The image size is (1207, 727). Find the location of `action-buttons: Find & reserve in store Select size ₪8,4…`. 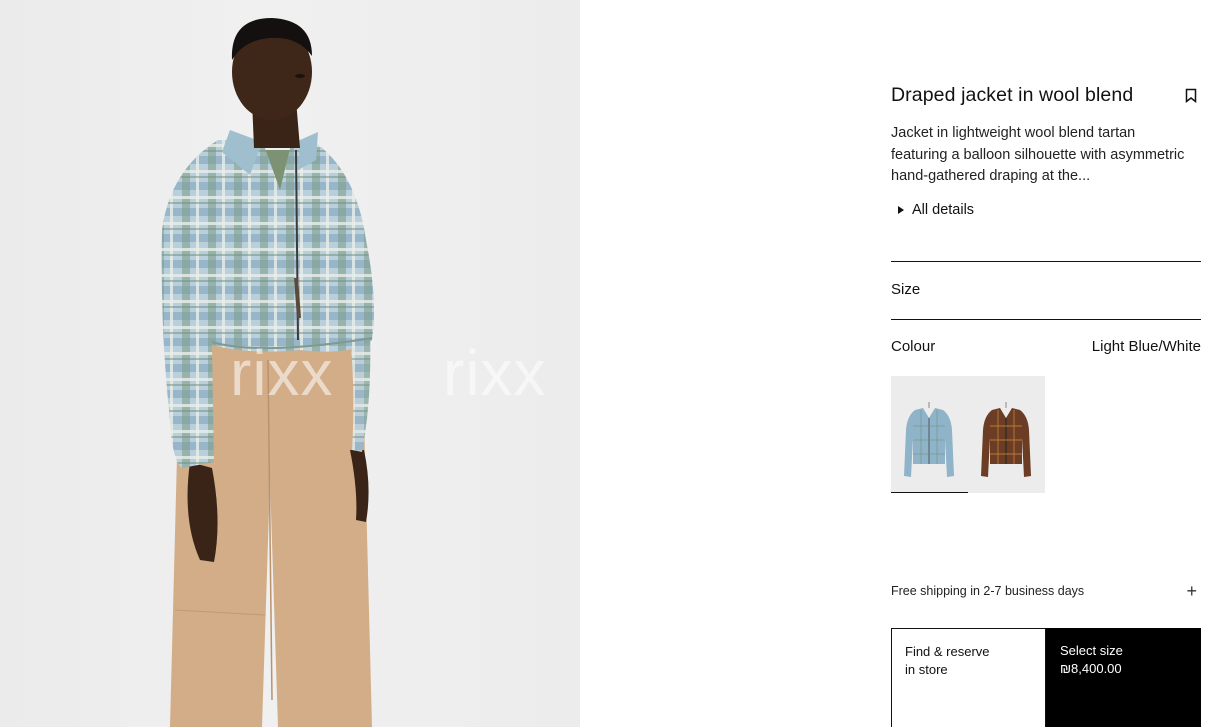

action-buttons: Find & reserve in store Select size ₪8,4… is located at coordinates (1046, 677).